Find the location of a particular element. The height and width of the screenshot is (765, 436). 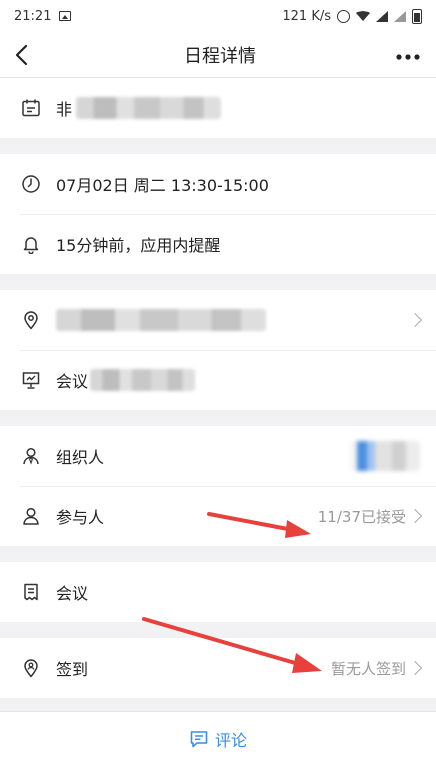

organizer-icon is located at coordinates (31, 456).